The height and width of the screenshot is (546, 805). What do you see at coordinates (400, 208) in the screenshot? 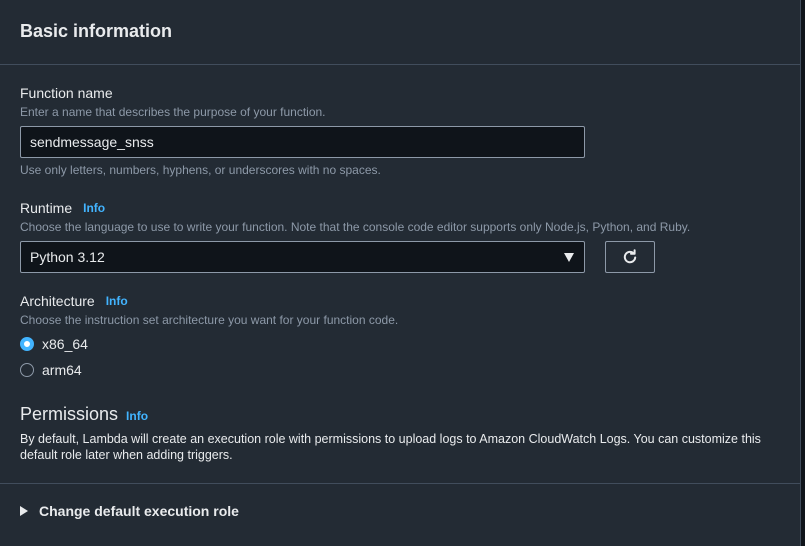
I see `runtime-label: Runtime Info` at bounding box center [400, 208].